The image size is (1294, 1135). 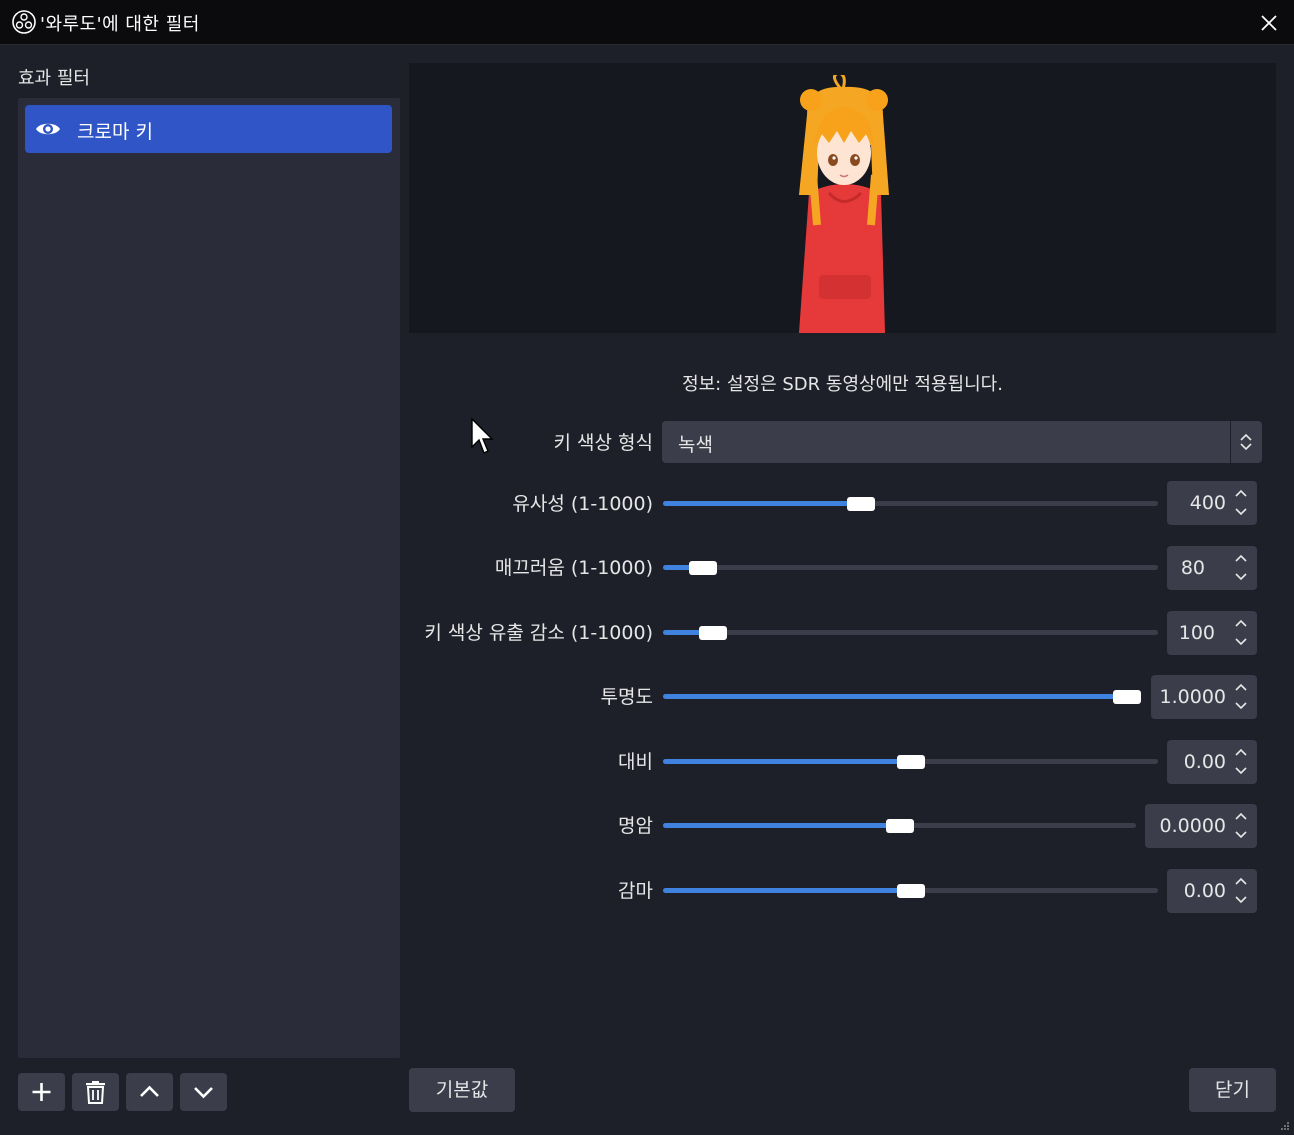 What do you see at coordinates (54, 78) in the screenshot?
I see `effect-filters-label: 효과 필터` at bounding box center [54, 78].